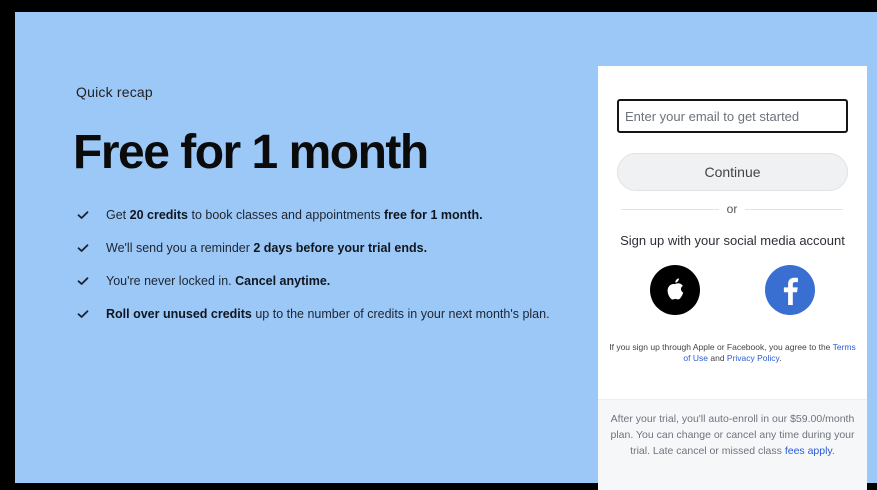  I want to click on window-frame-left, so click(7, 245).